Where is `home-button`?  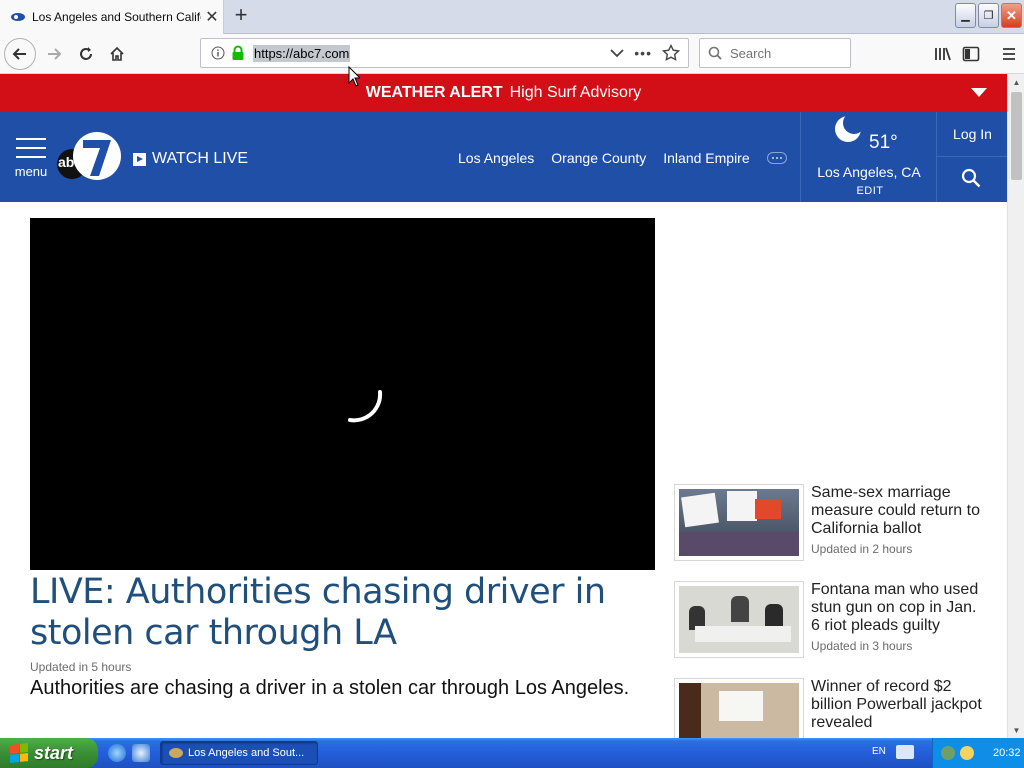
home-button is located at coordinates (117, 54).